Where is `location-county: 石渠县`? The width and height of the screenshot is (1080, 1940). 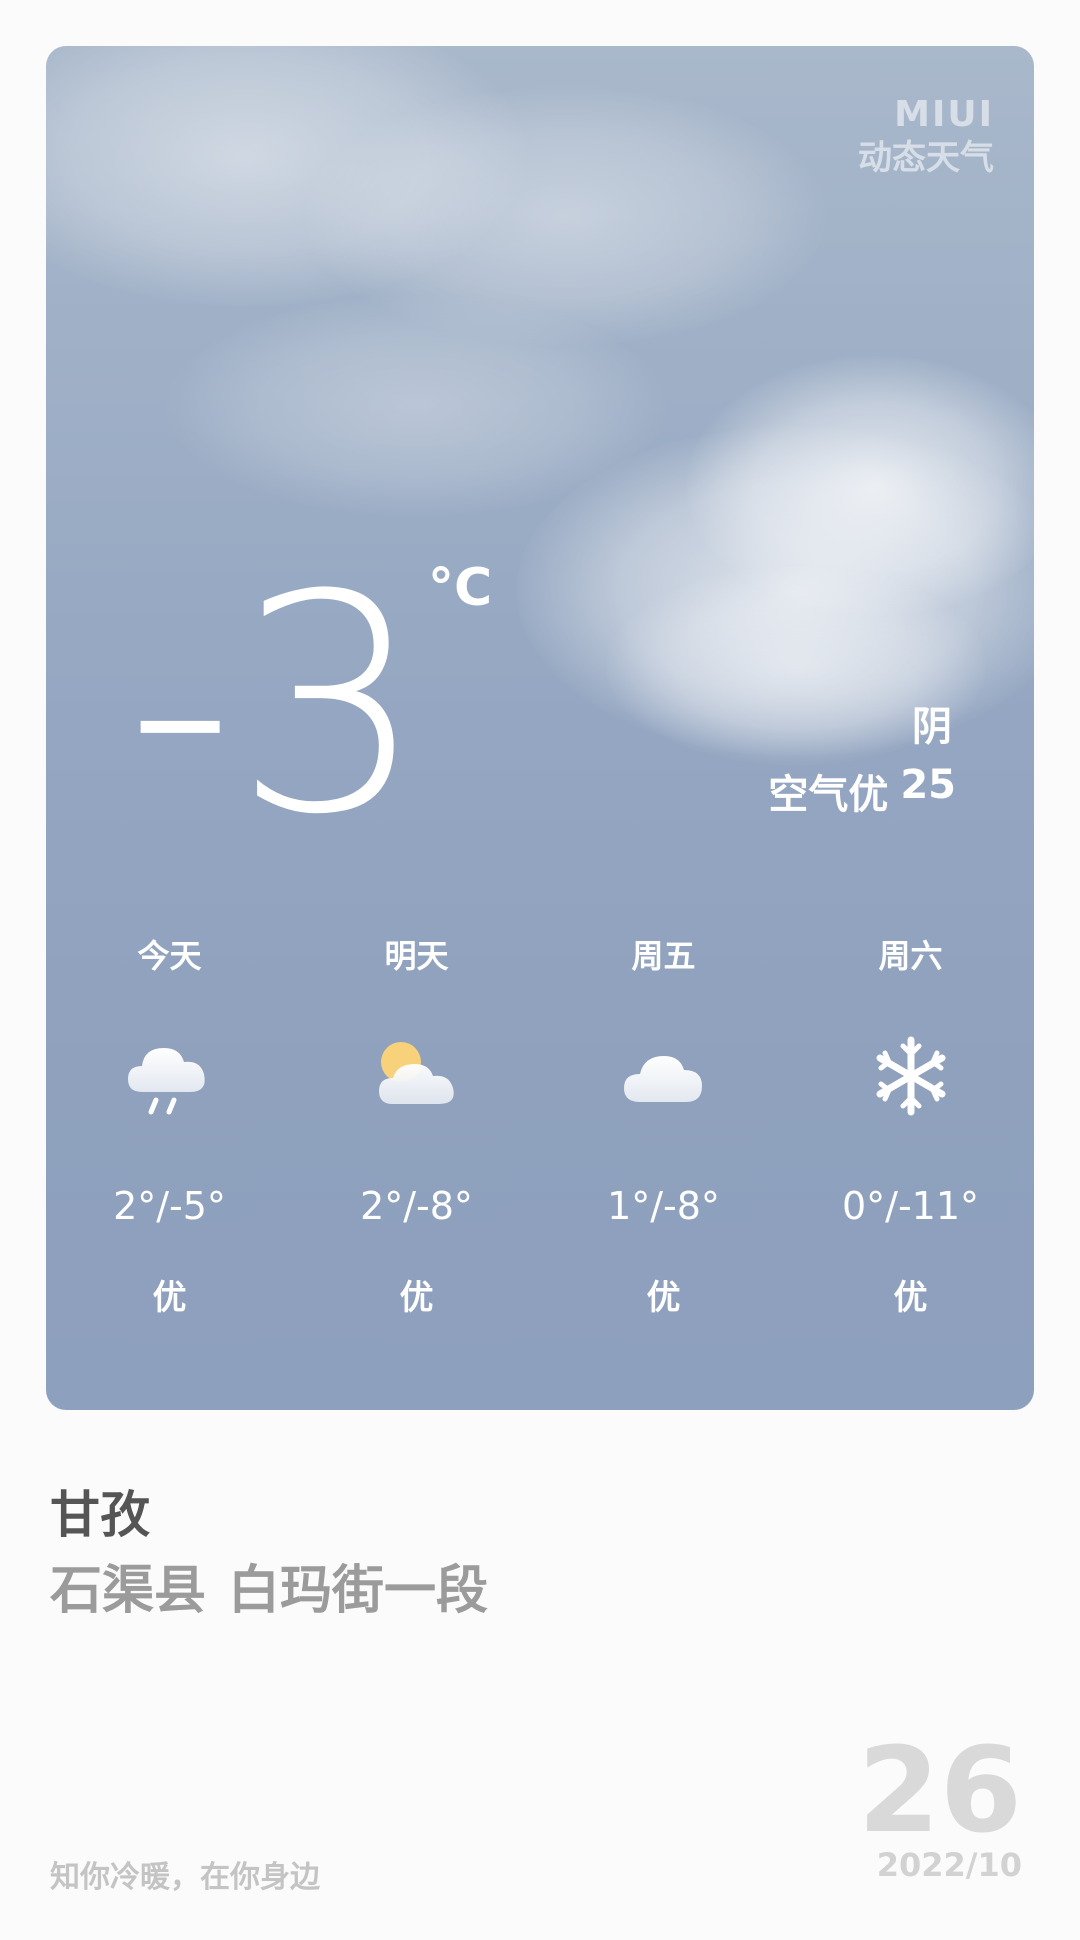
location-county: 石渠县 is located at coordinates (128, 1591).